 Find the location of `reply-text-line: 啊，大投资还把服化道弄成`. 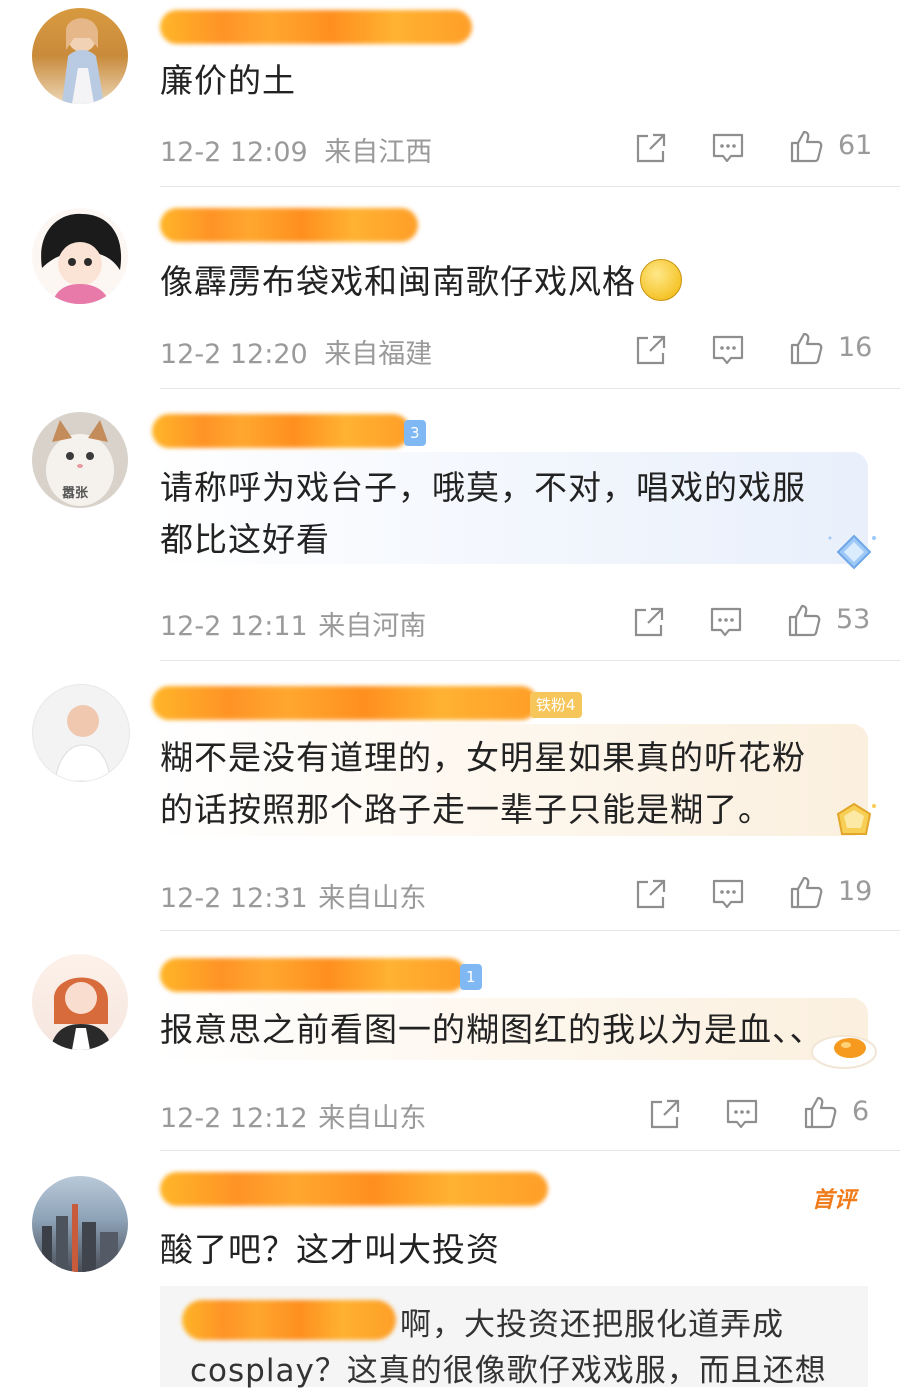

reply-text-line: 啊，大投资还把服化道弄成 is located at coordinates (592, 1325).